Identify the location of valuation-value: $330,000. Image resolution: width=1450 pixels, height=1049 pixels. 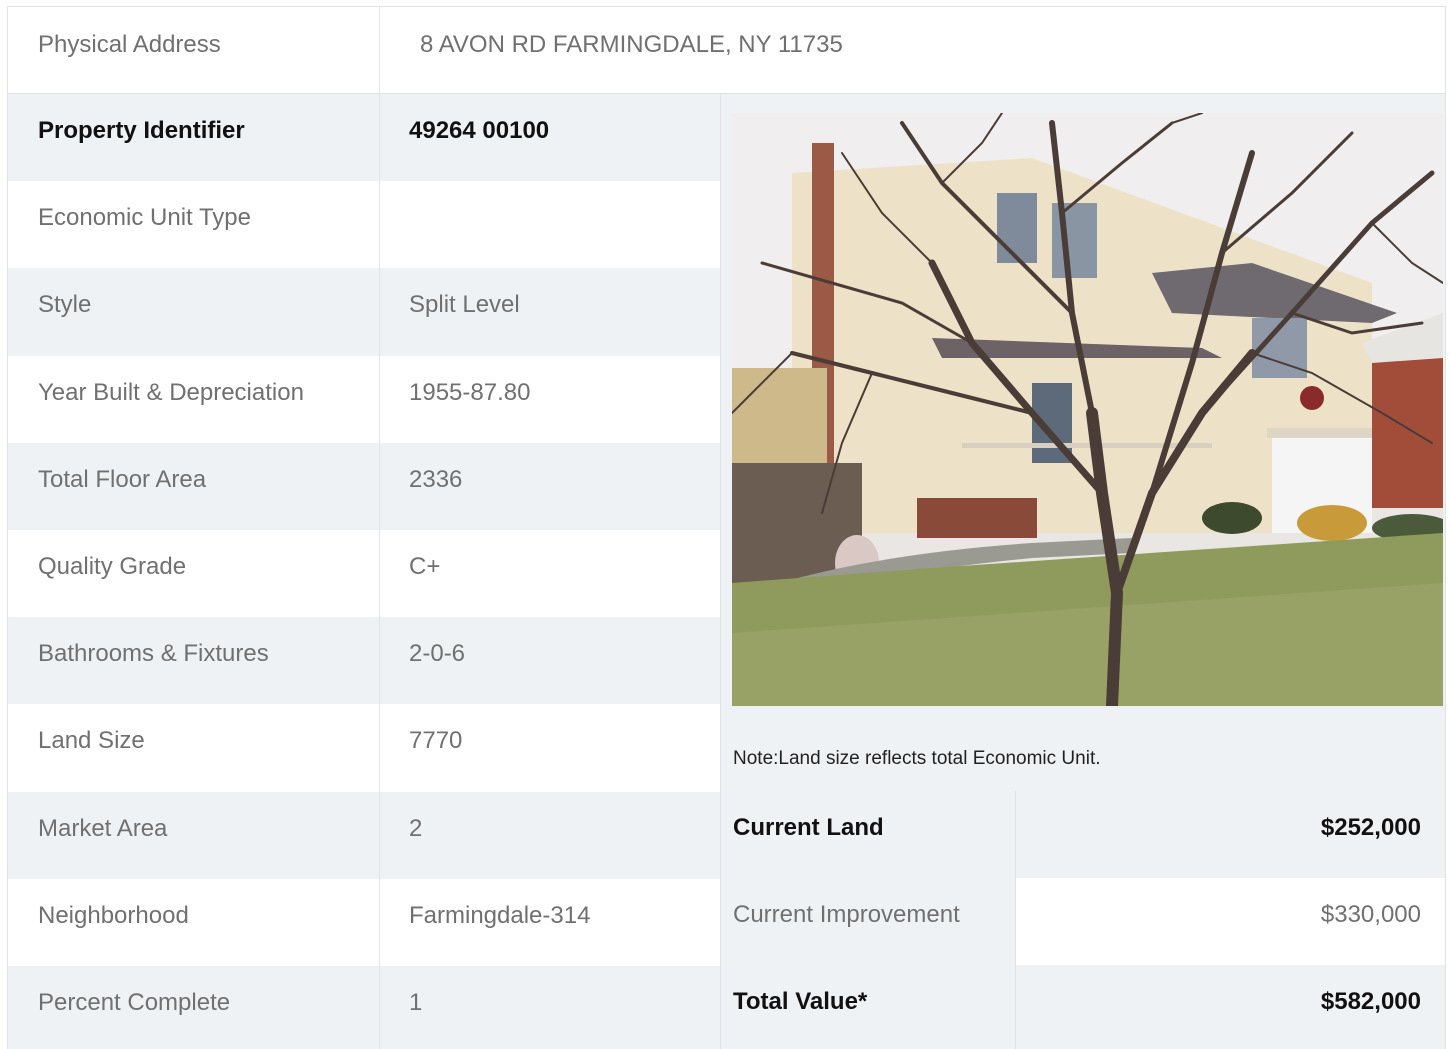
(1370, 914).